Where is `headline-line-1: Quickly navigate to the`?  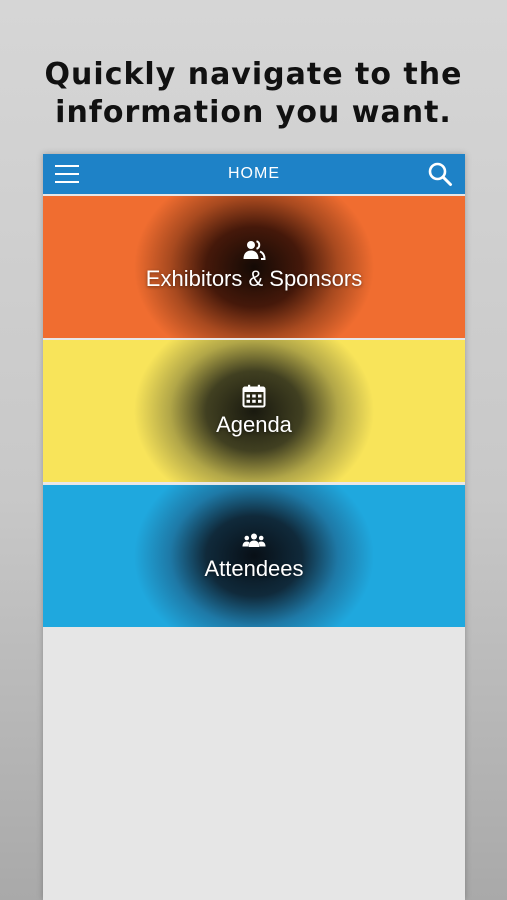 headline-line-1: Quickly navigate to the is located at coordinates (253, 74).